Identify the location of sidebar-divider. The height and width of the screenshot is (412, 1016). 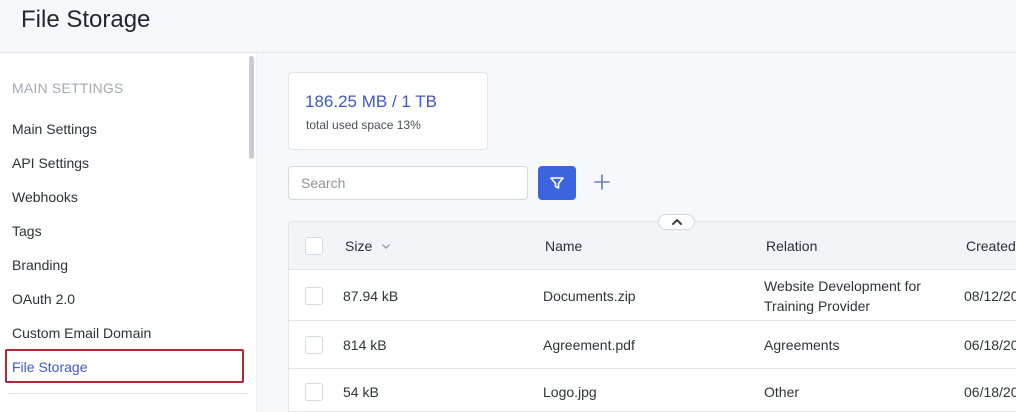
(128, 393).